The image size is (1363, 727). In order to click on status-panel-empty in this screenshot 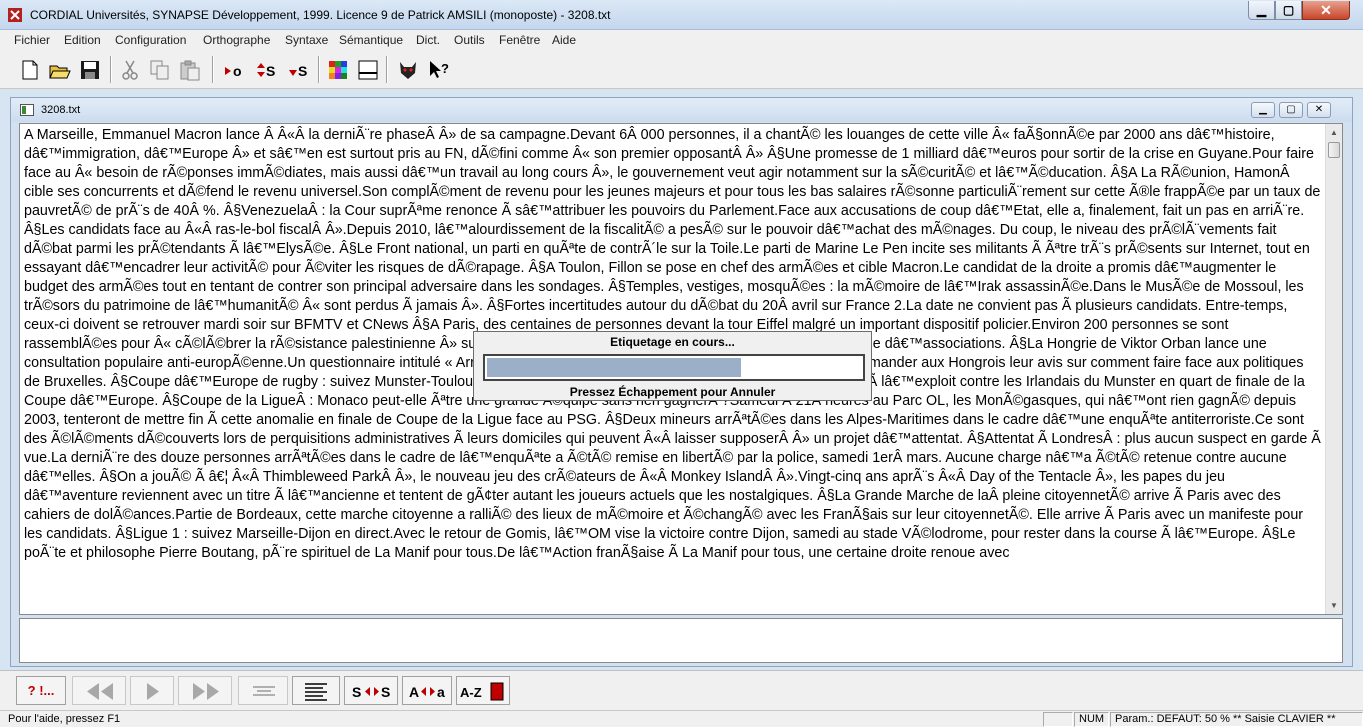, I will do `click(1058, 719)`.